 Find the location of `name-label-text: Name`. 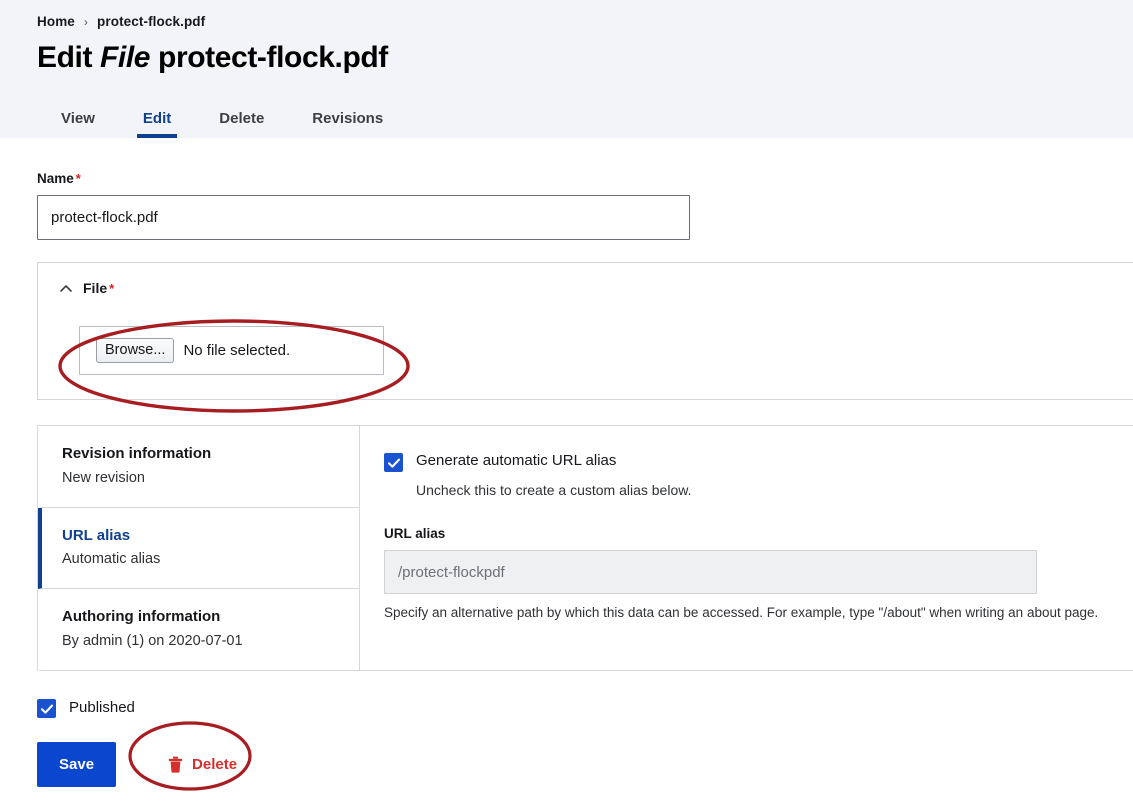

name-label-text: Name is located at coordinates (55, 178).